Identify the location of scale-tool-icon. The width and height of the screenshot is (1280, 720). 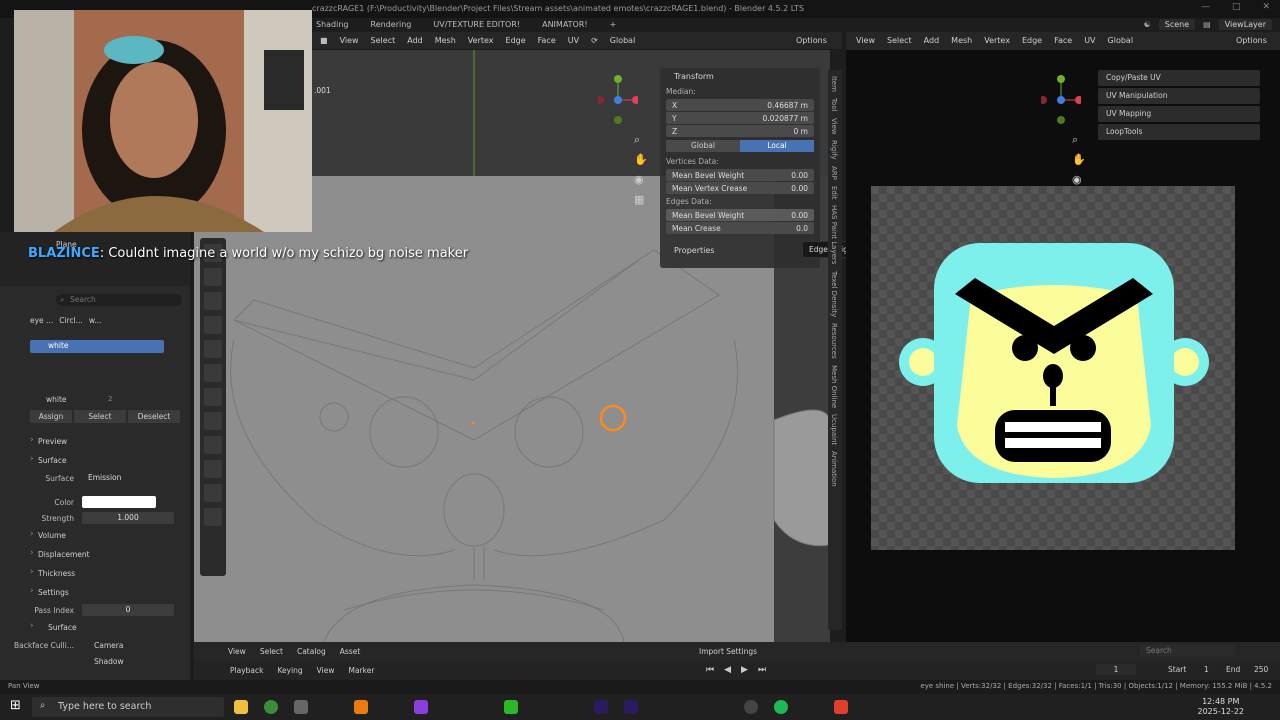
(213, 349).